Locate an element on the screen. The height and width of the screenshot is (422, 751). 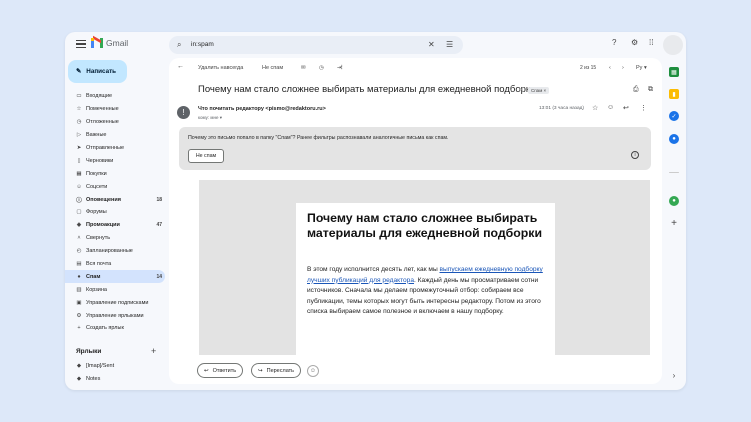
spam-icon: ● is located at coordinates (79, 276).